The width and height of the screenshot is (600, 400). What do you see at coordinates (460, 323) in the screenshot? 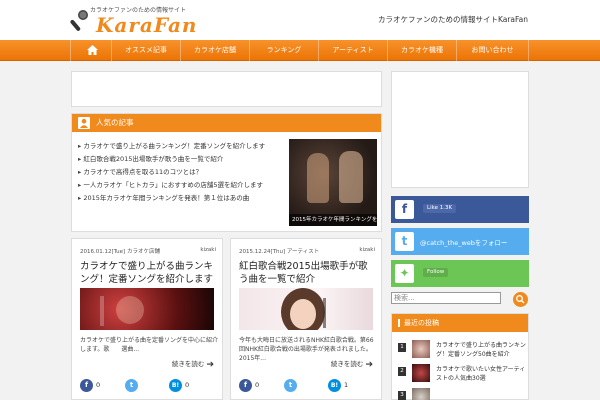
I see `recent-posts-title: 最近の投稿` at bounding box center [460, 323].